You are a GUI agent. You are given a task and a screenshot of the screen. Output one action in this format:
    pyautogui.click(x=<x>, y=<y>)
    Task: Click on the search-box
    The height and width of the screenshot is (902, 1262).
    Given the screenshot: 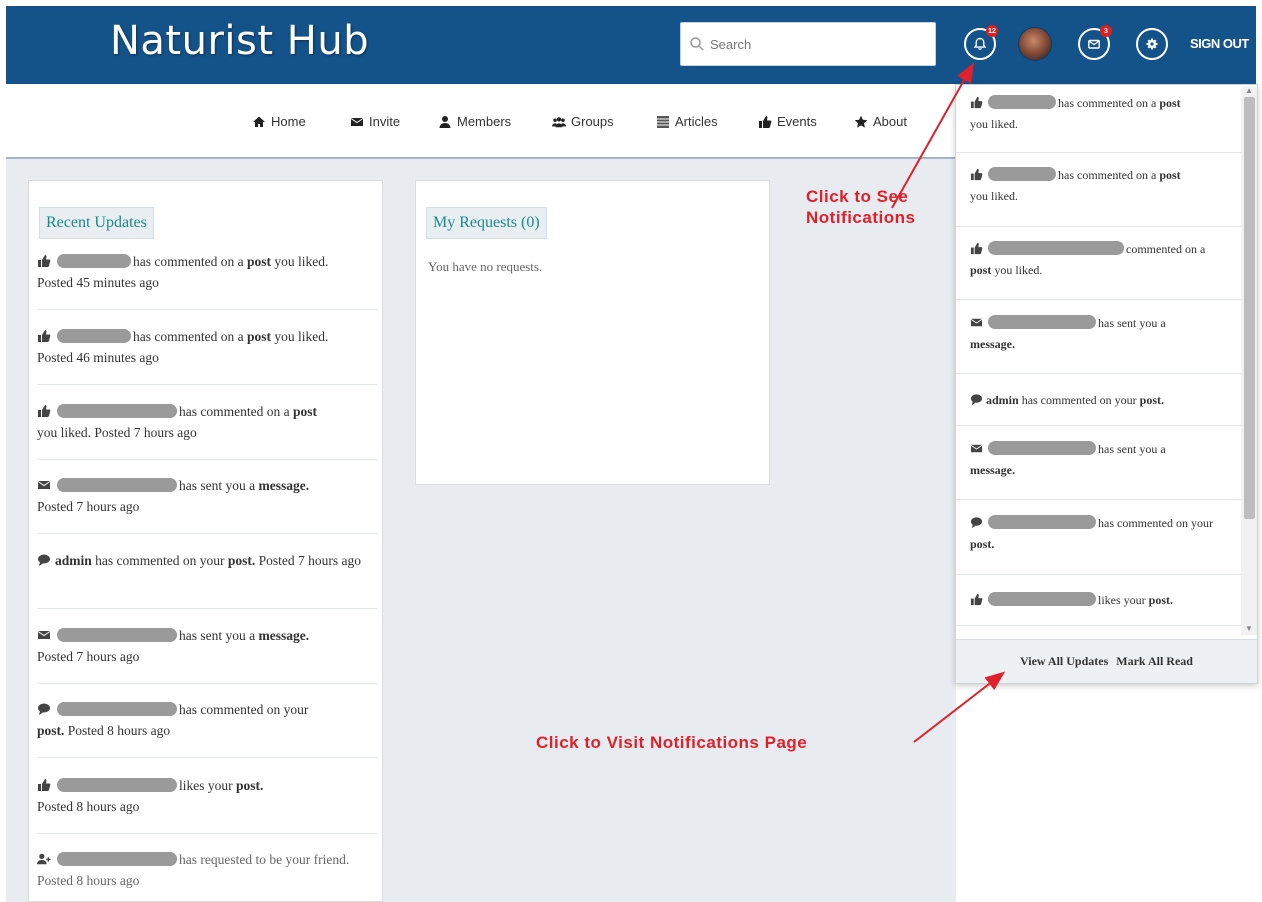 What is the action you would take?
    pyautogui.click(x=808, y=44)
    